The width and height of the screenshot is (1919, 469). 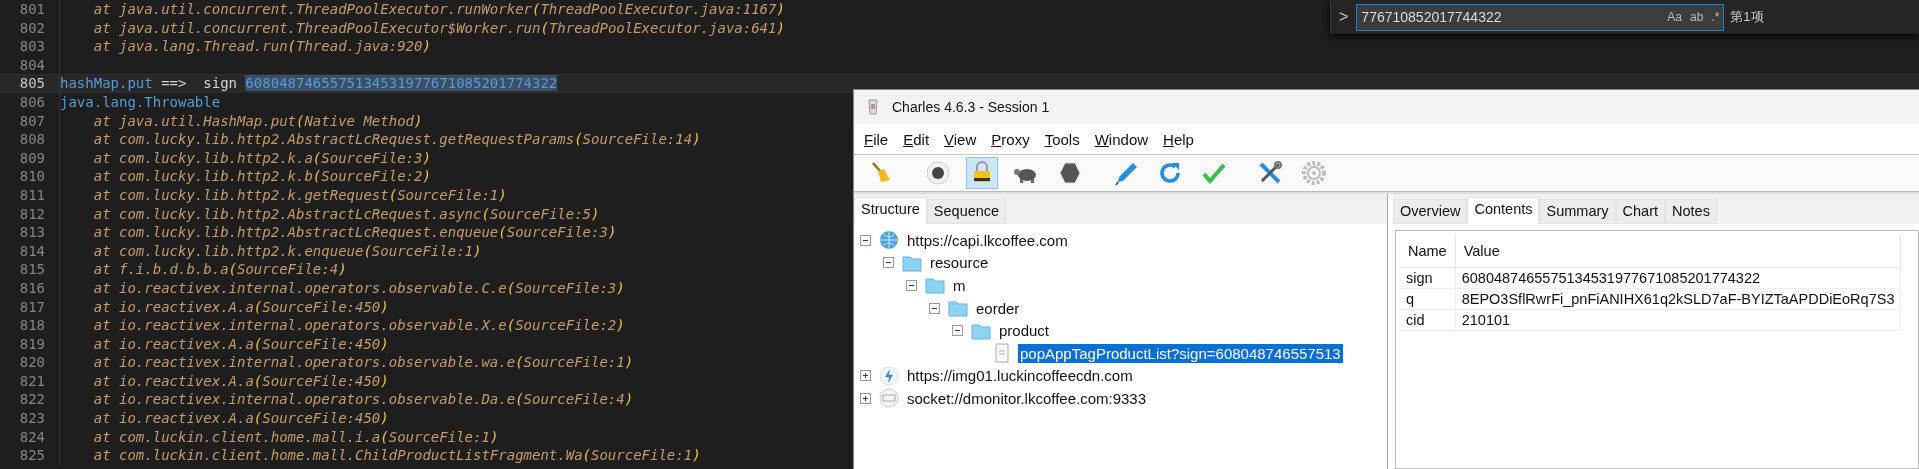 I want to click on file-icon, so click(x=1002, y=353).